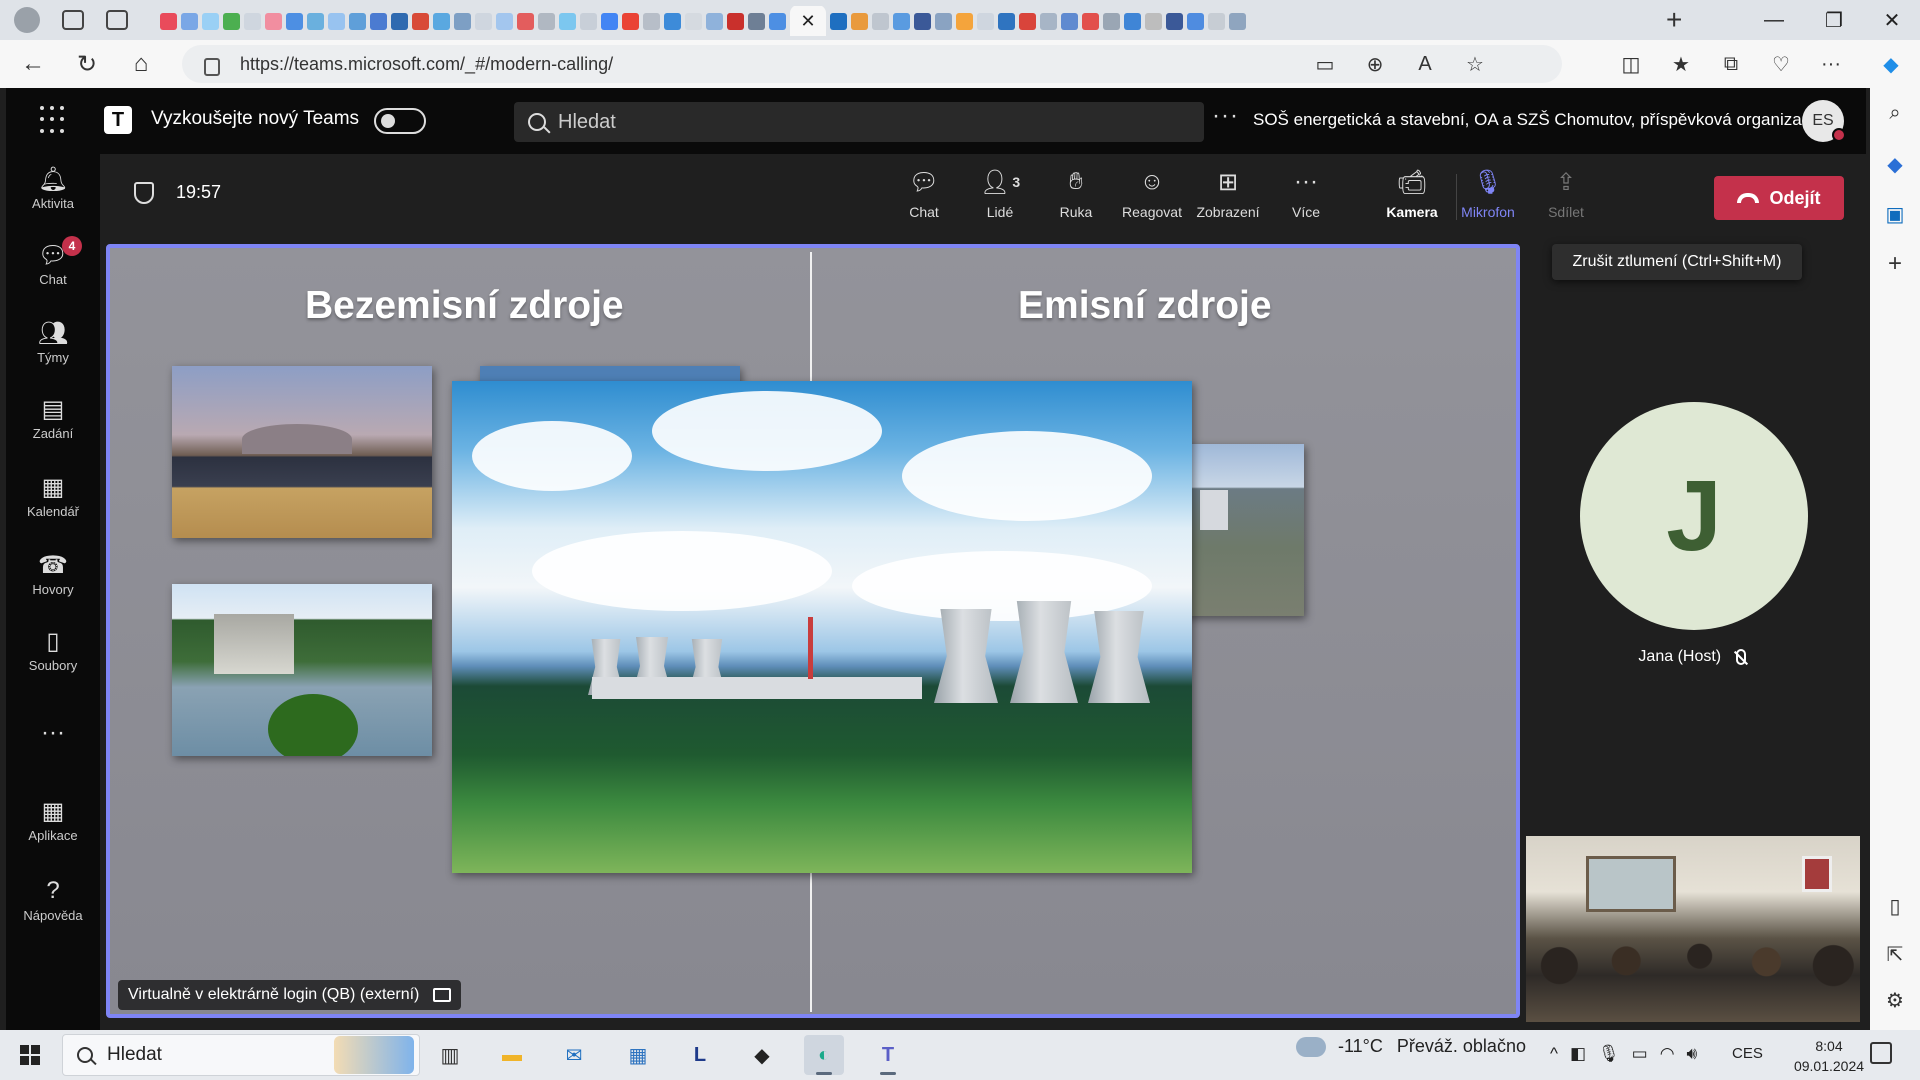 This screenshot has height=1080, width=1920. What do you see at coordinates (1578, 1054) in the screenshot?
I see `tray-icon: ◧` at bounding box center [1578, 1054].